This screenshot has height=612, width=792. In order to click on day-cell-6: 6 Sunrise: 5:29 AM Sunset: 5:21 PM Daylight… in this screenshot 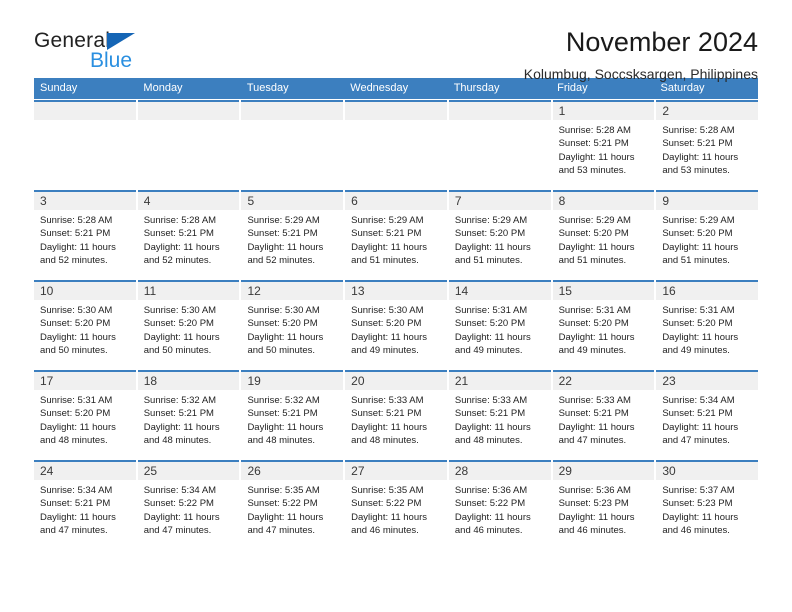, I will do `click(396, 234)`.